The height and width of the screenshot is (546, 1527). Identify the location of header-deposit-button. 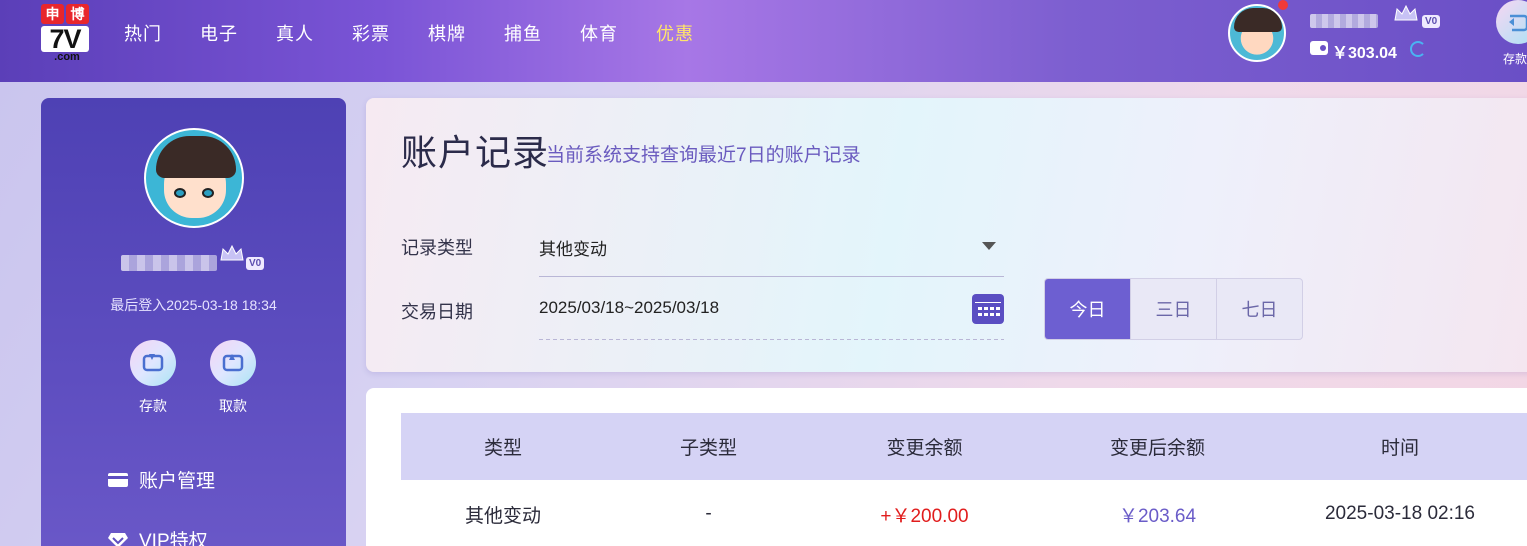
(1511, 22).